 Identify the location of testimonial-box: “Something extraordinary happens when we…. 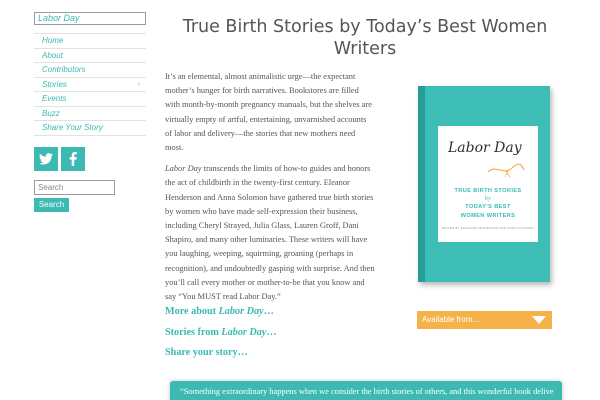
(366, 390).